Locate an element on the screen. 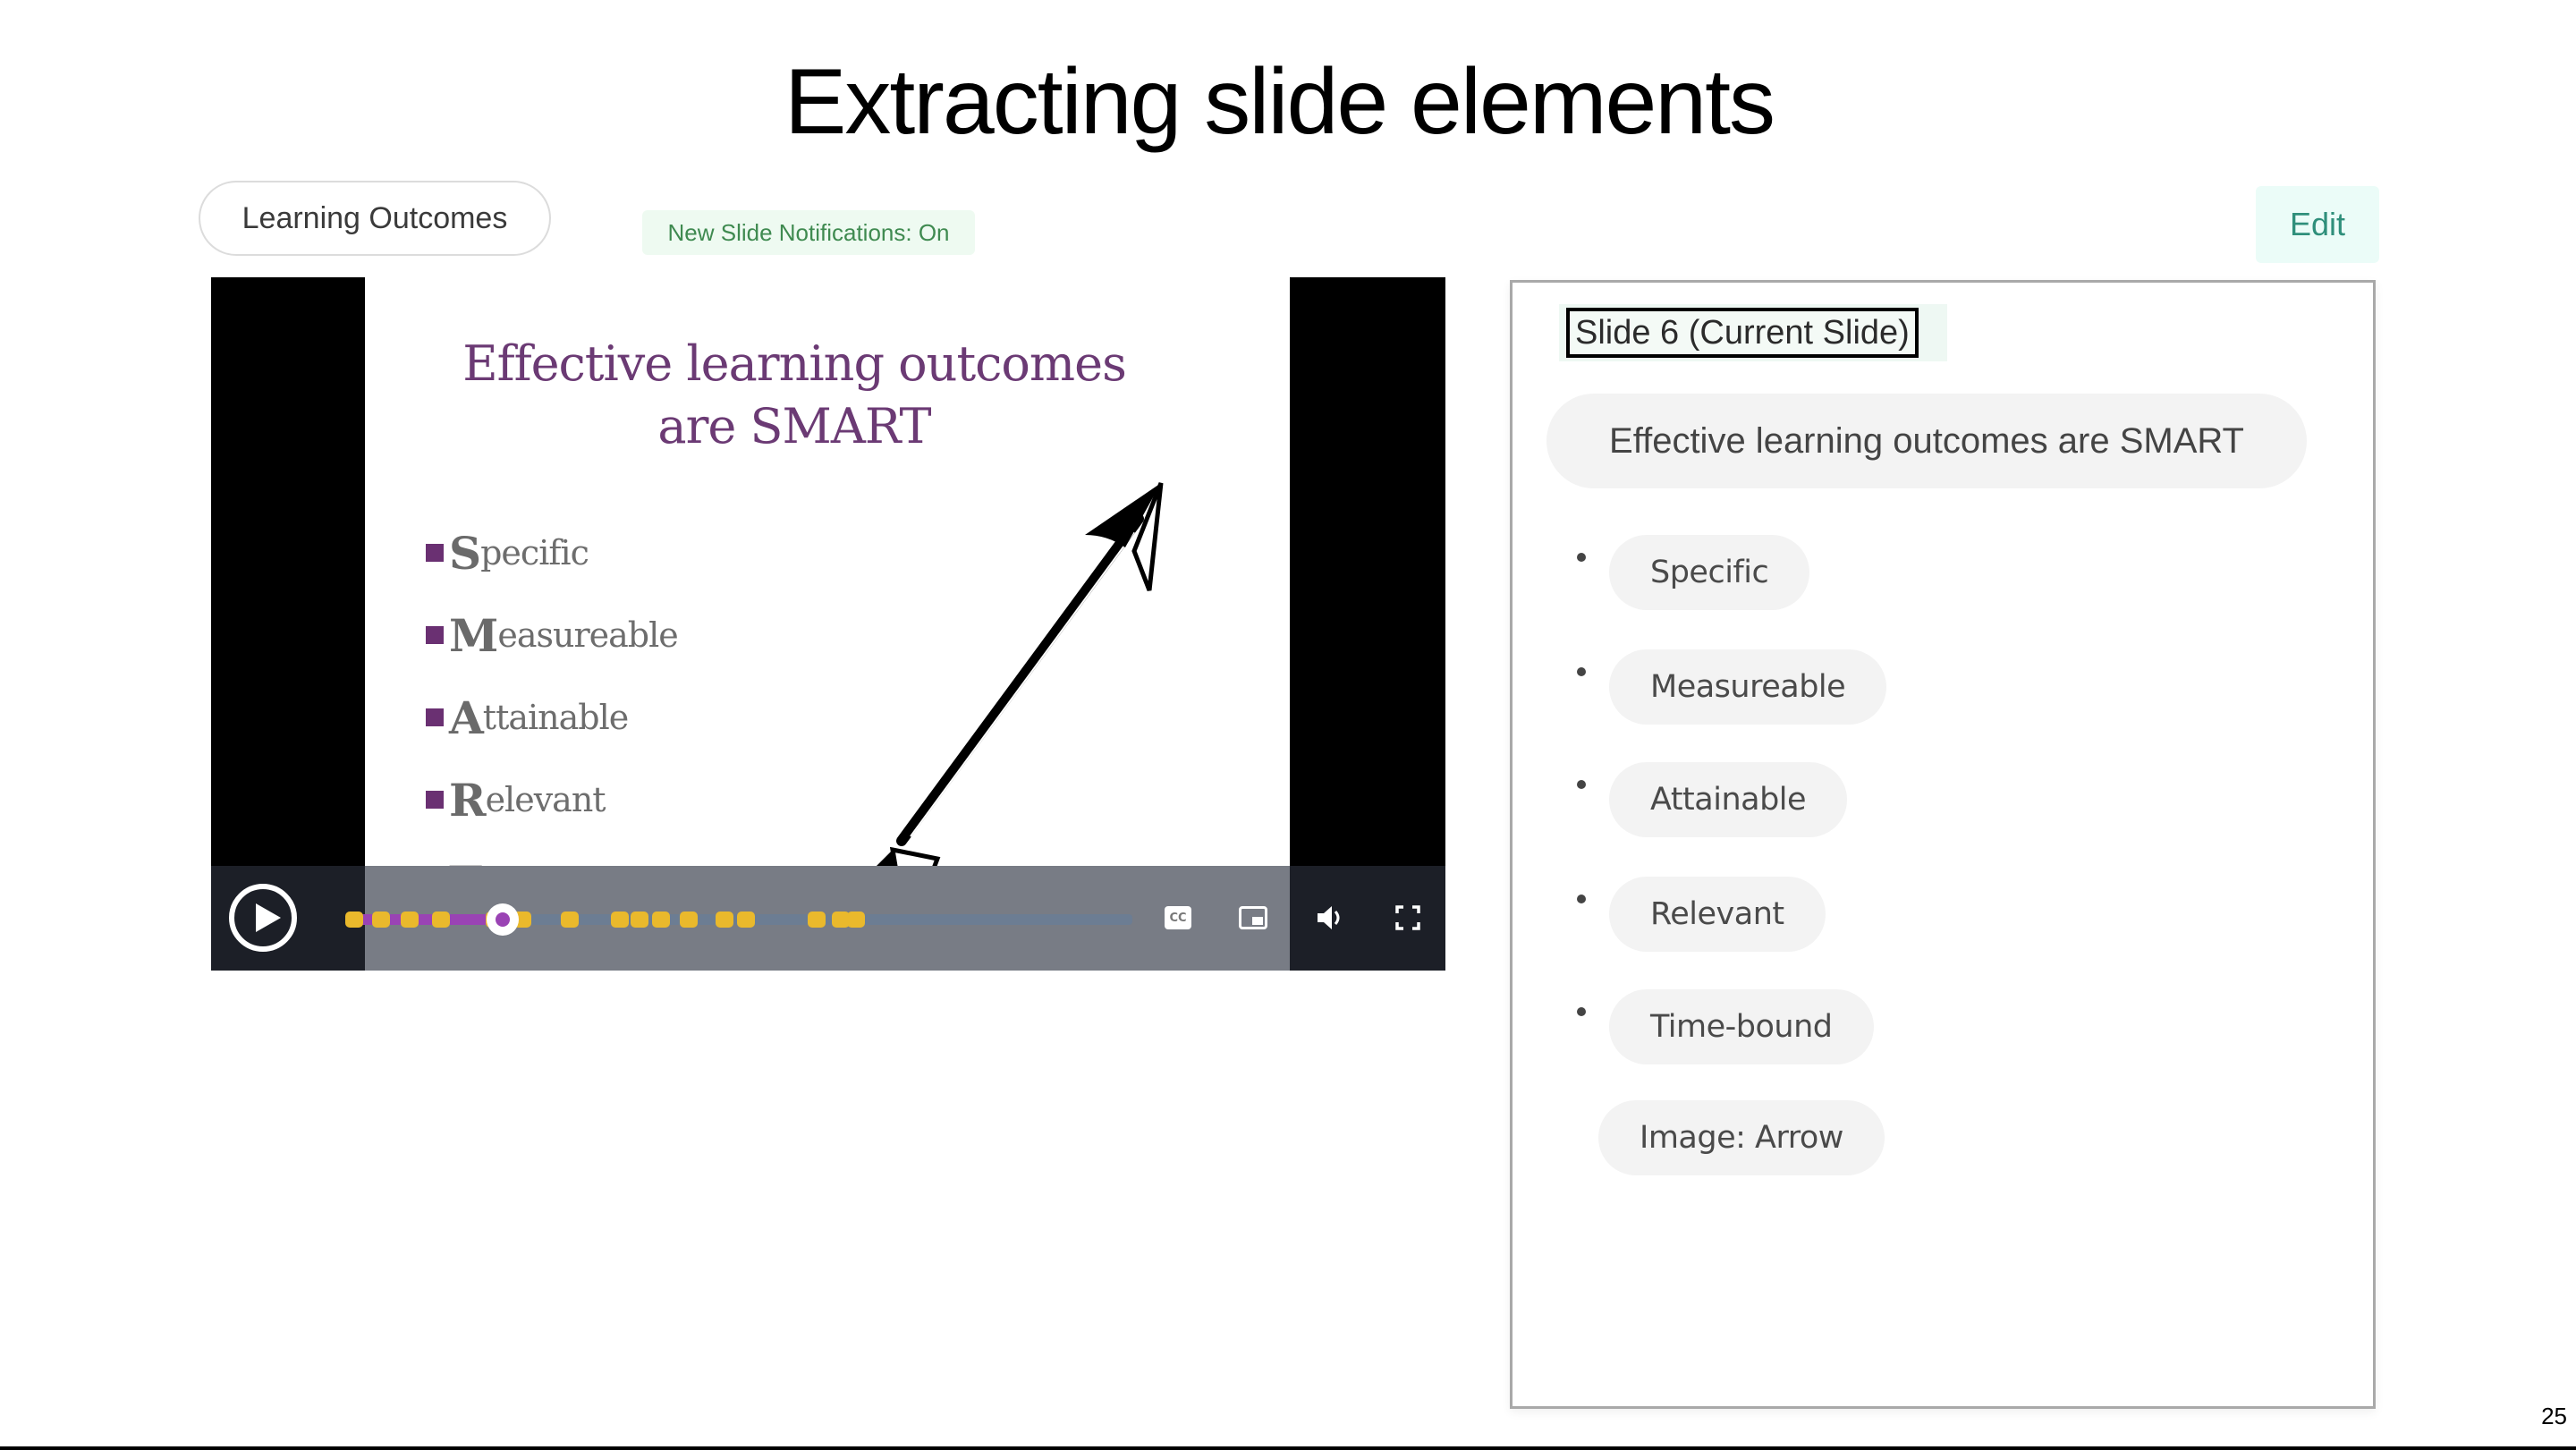 This screenshot has width=2576, height=1450. bullet-initial: R is located at coordinates (468, 800).